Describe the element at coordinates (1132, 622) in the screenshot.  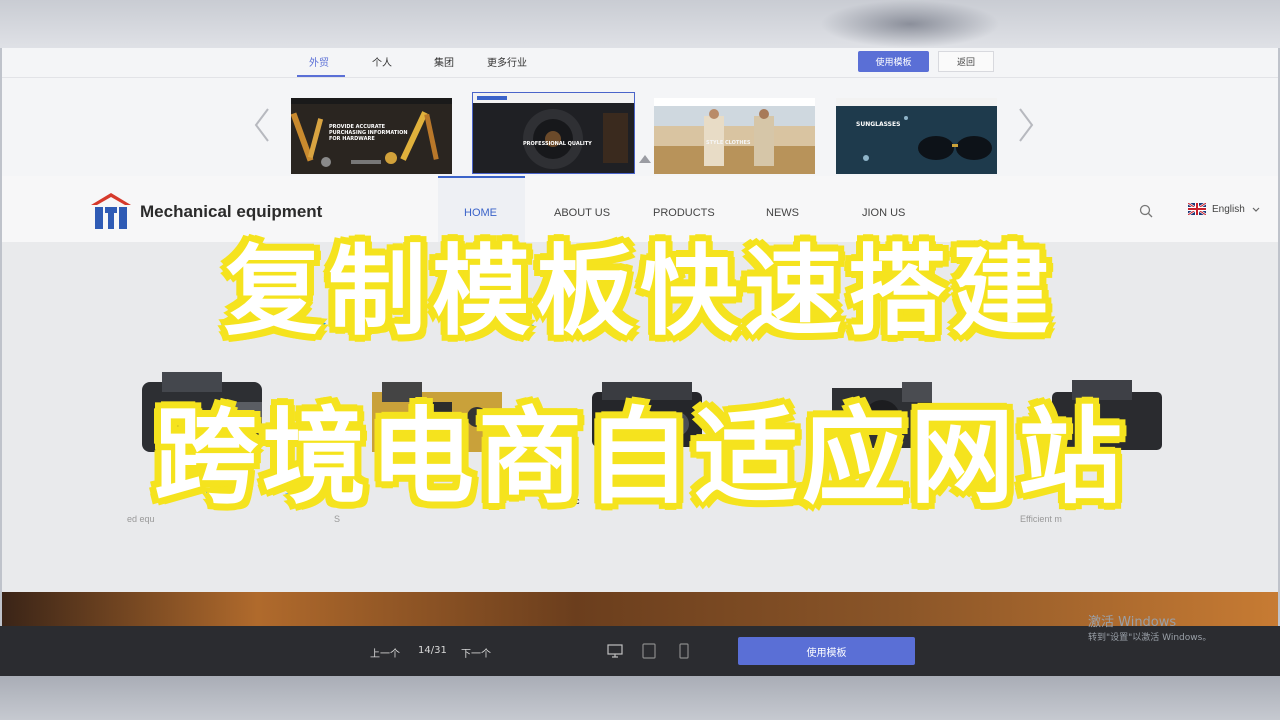
I see `windows-activation-watermark: 激活 Windows` at that location.